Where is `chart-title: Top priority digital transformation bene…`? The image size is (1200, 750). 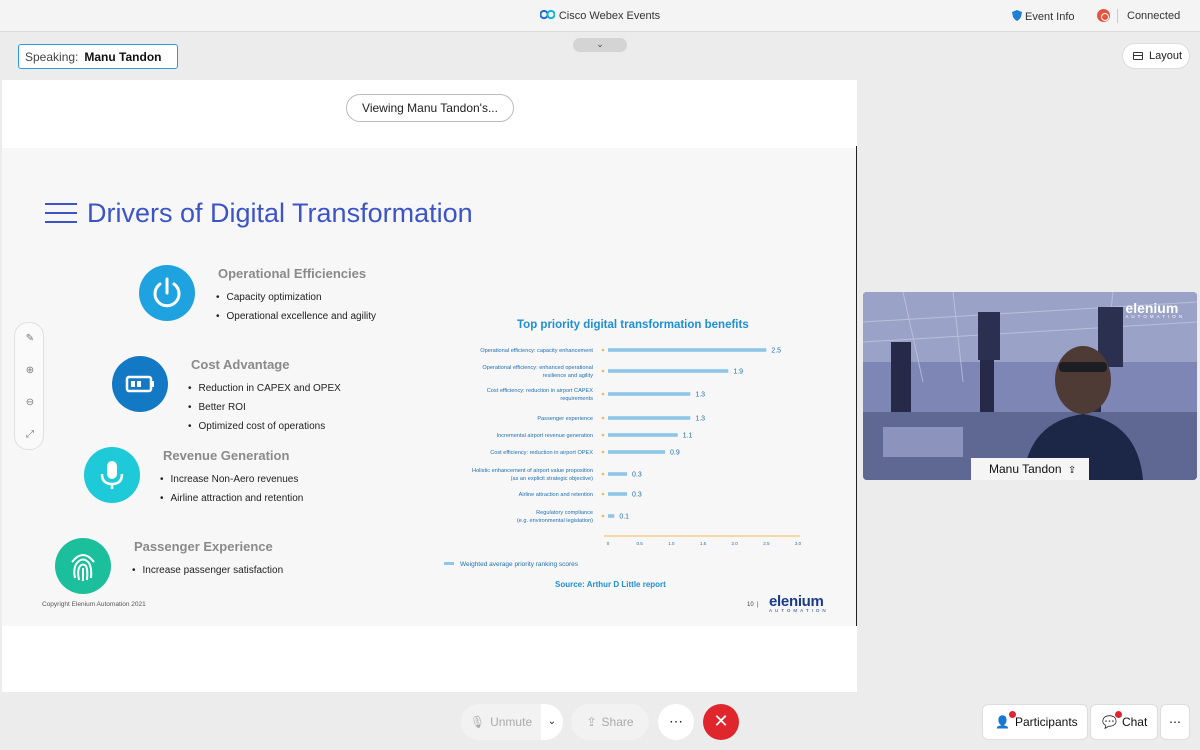
chart-title: Top priority digital transformation bene… is located at coordinates (633, 325).